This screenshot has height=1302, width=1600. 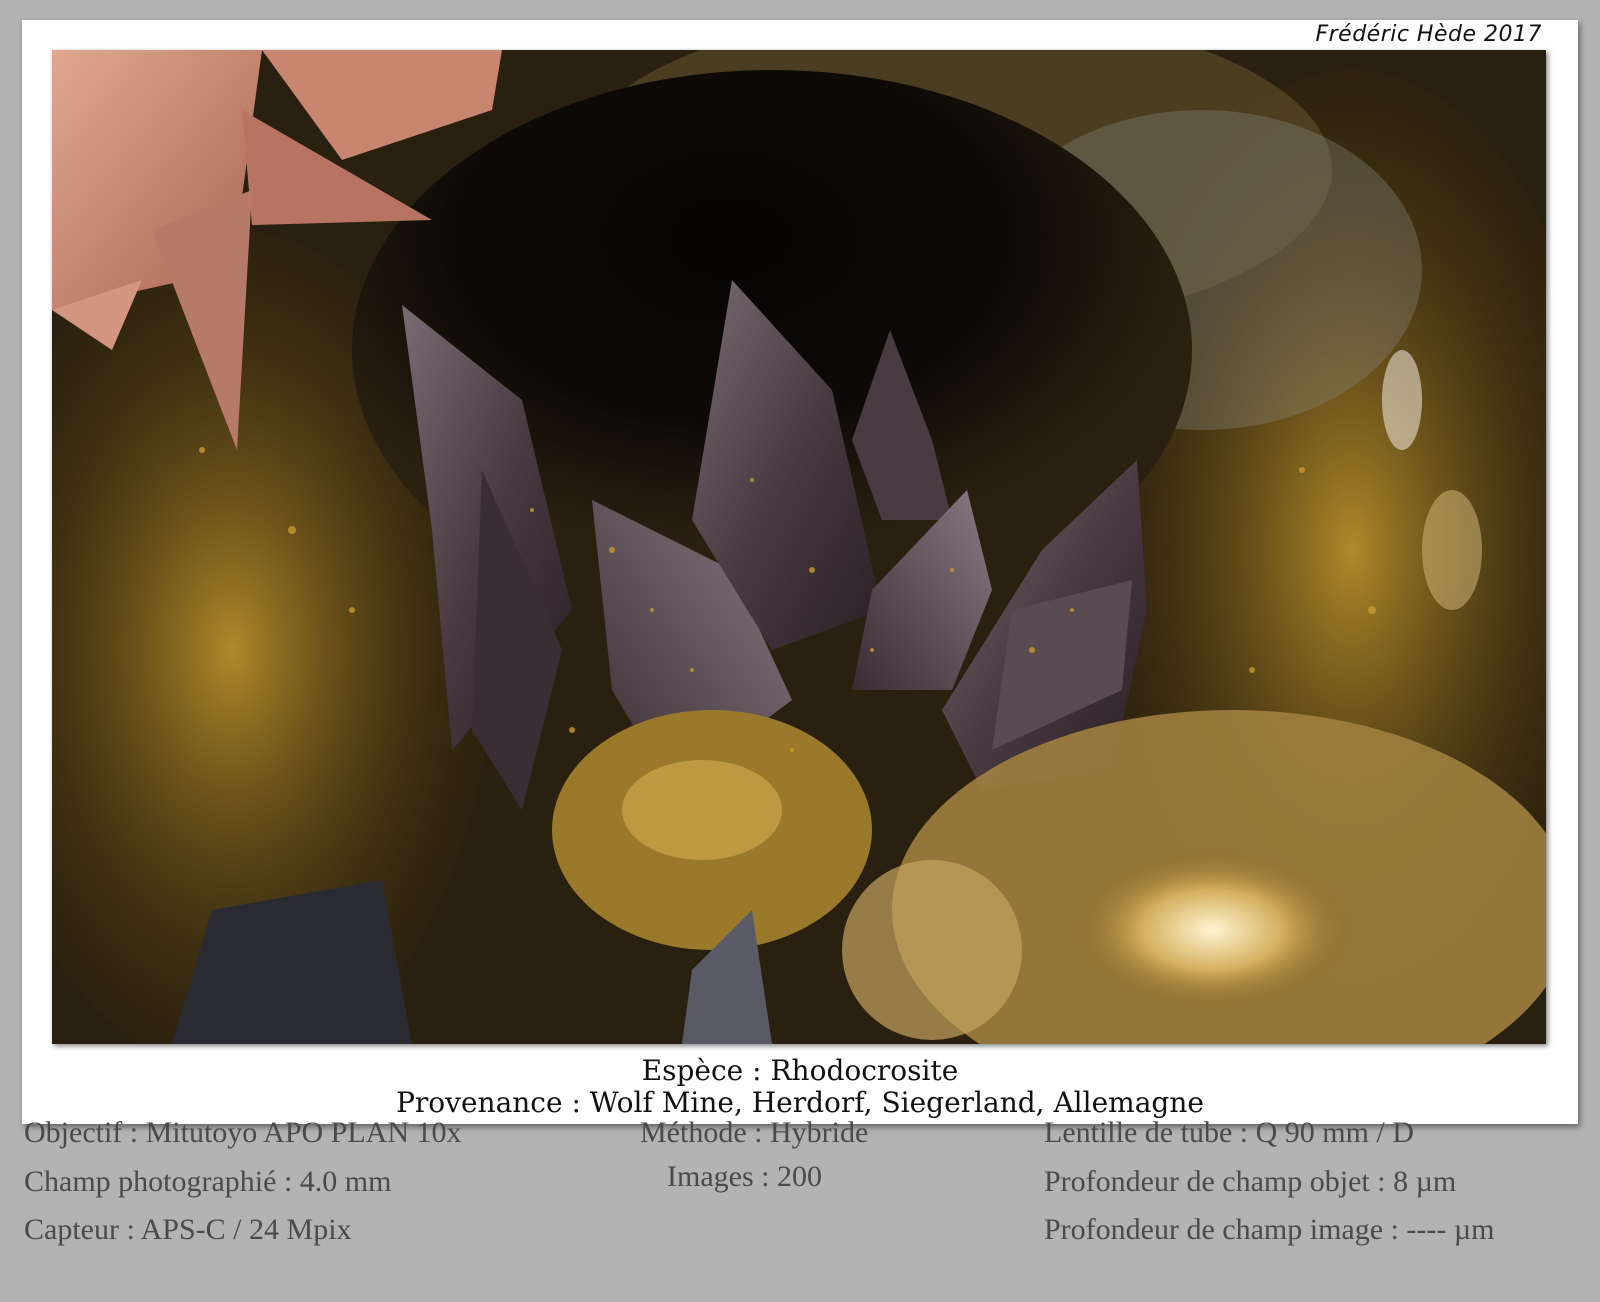 What do you see at coordinates (1269, 1229) in the screenshot?
I see `image-depth-info: Profondeur de champ image : ---- µm` at bounding box center [1269, 1229].